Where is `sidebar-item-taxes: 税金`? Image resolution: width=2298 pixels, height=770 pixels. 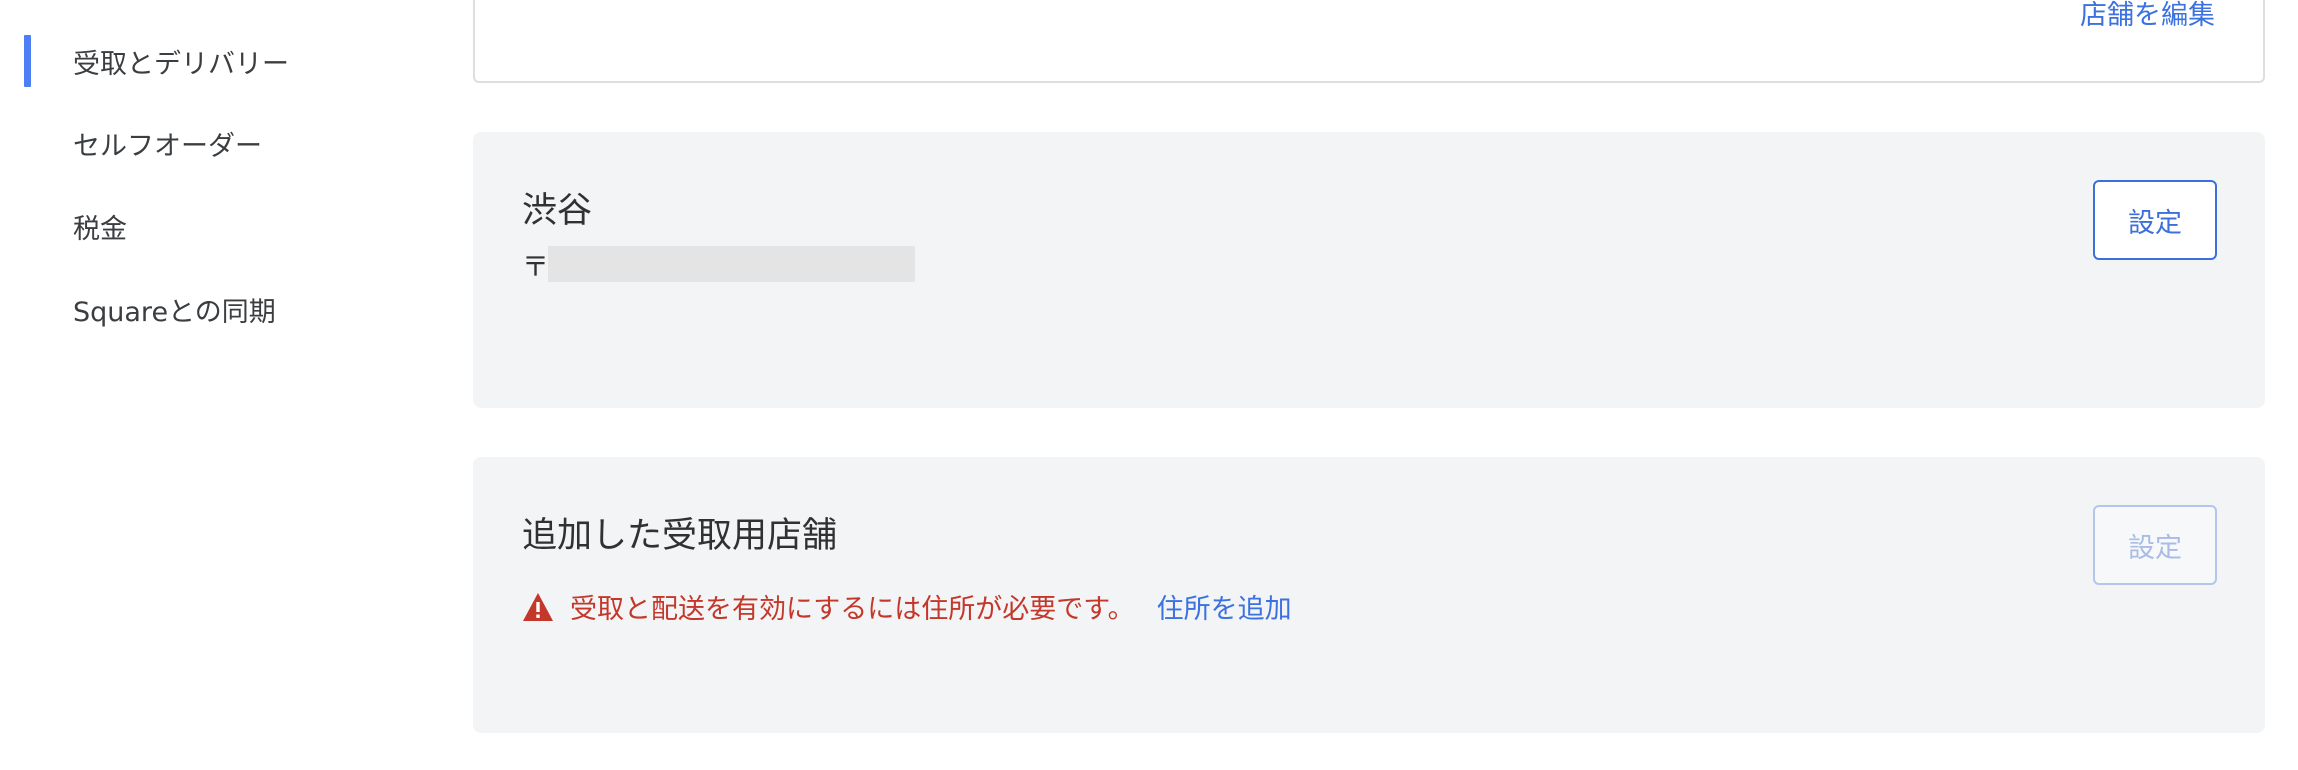 sidebar-item-taxes: 税金 is located at coordinates (214, 226).